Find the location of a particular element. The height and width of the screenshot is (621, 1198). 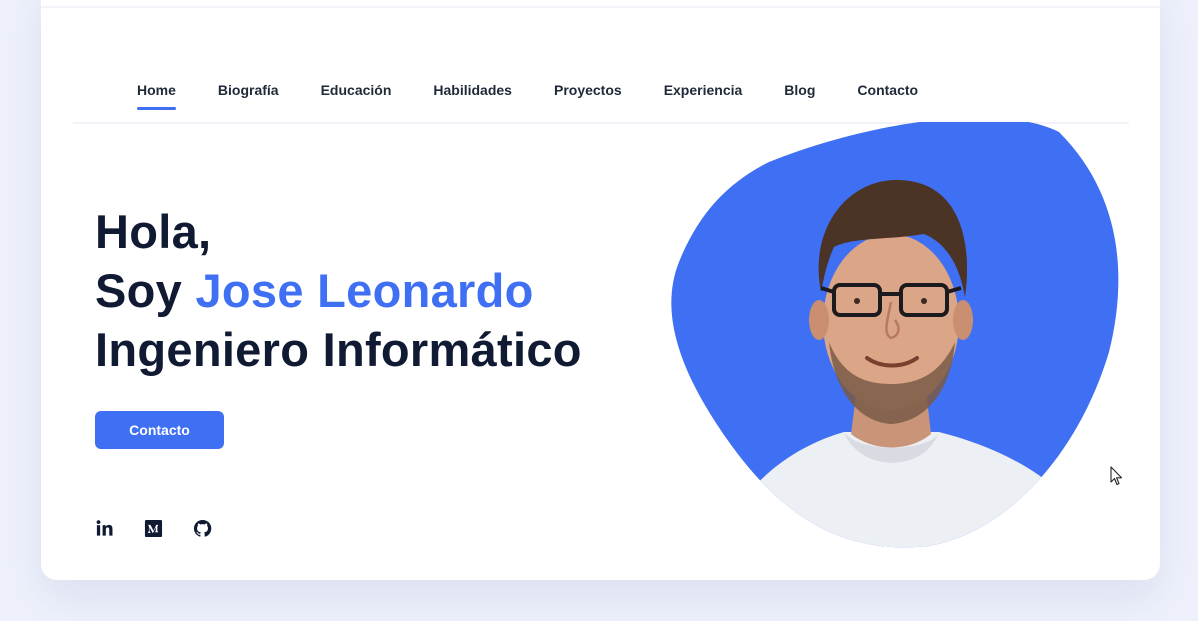

medium-icon is located at coordinates (153, 528).